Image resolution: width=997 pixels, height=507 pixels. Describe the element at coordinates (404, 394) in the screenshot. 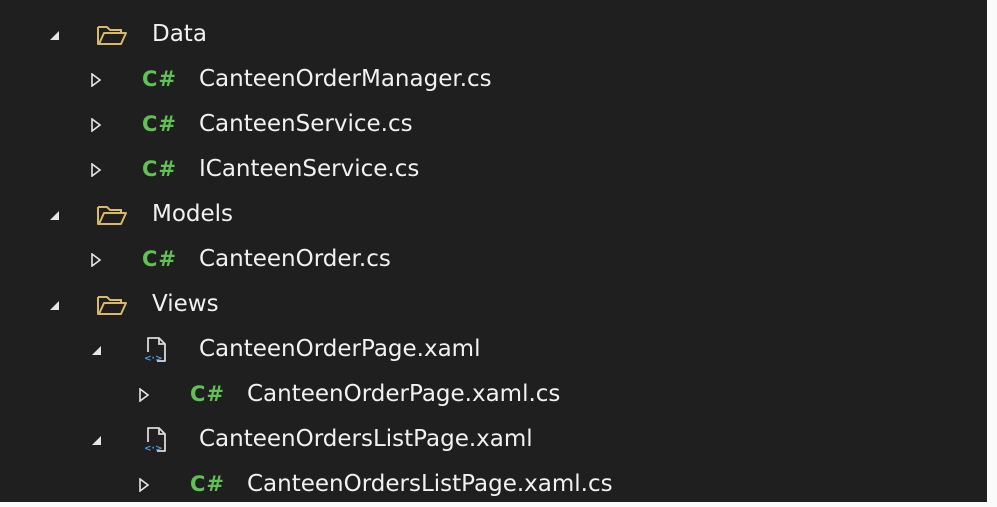

I see `tree-file-label: CanteenOrderPage.xaml.cs` at that location.